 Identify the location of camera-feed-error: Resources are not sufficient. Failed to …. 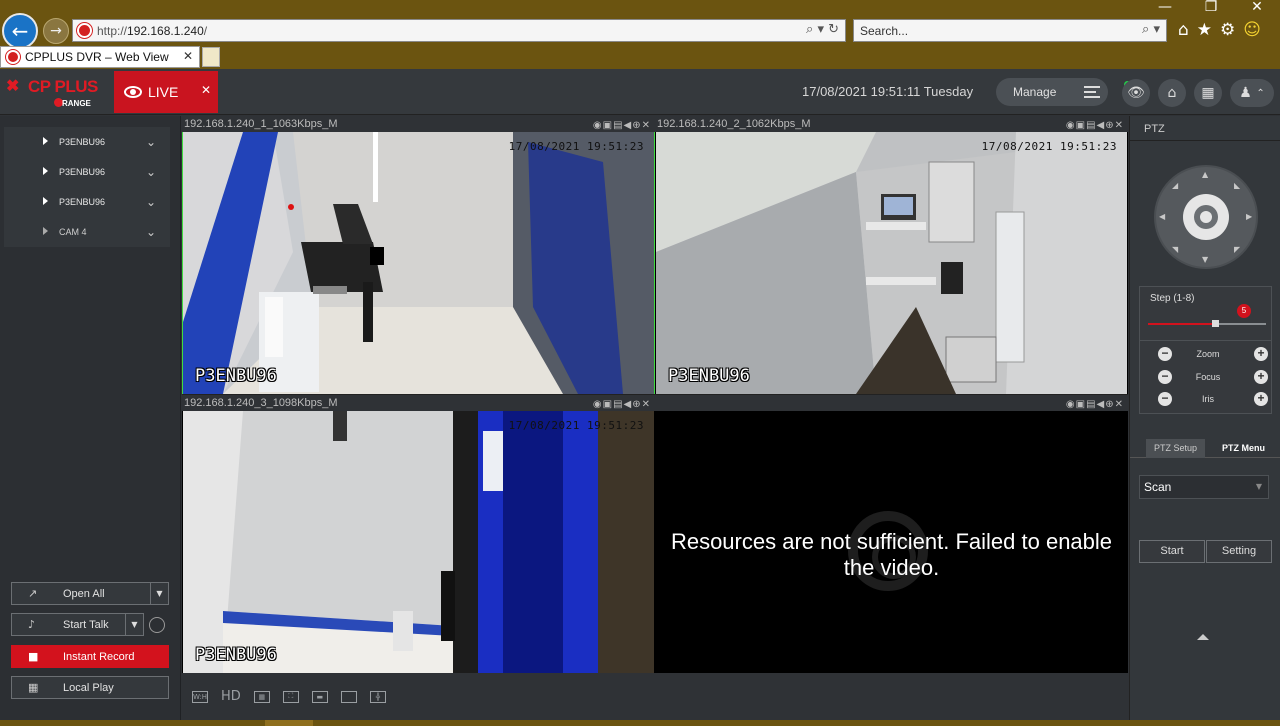
(891, 542).